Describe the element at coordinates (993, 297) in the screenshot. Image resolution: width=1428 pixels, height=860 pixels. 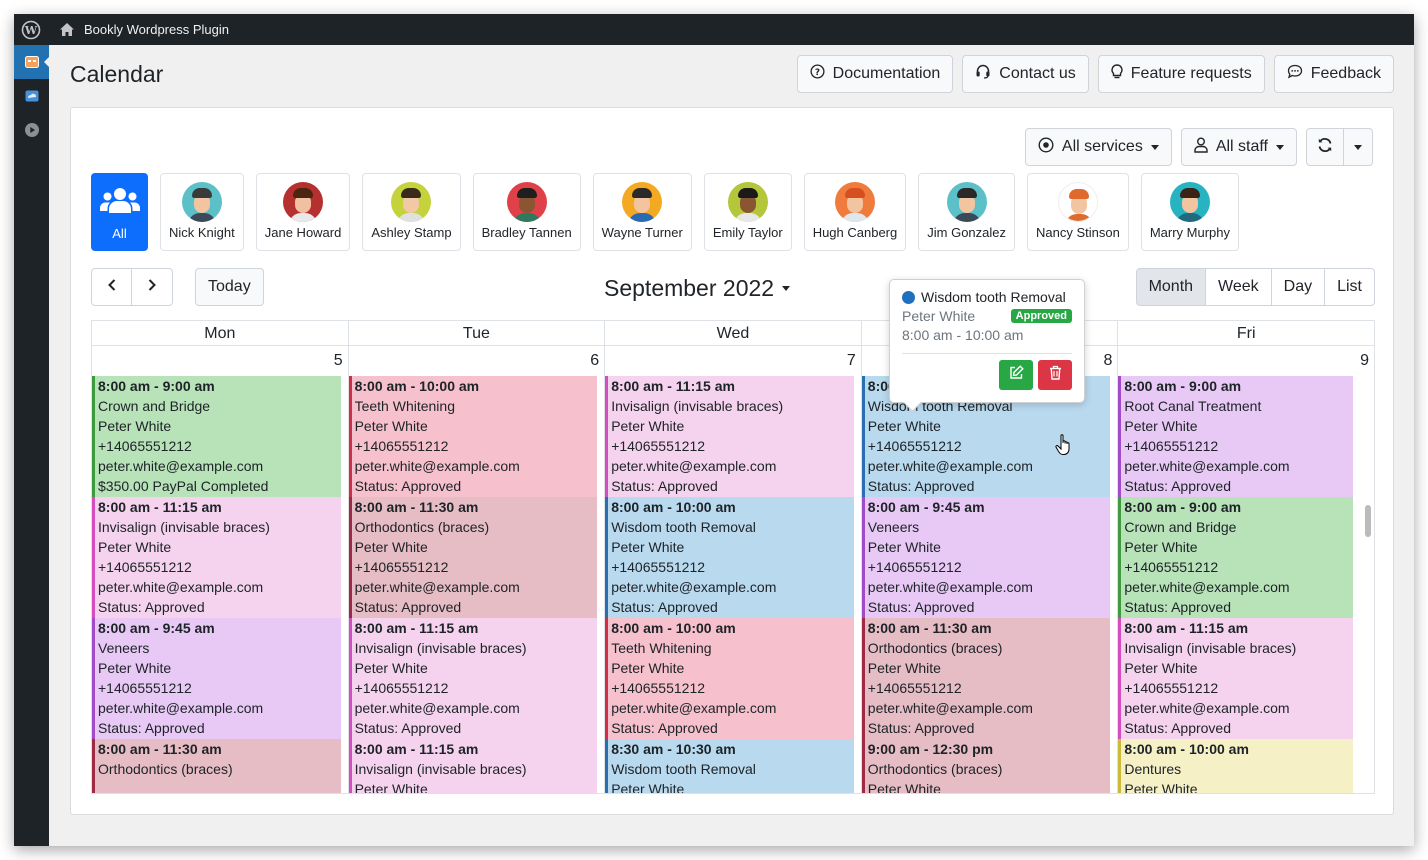
I see `popover-service: Wisdom tooth Removal` at that location.